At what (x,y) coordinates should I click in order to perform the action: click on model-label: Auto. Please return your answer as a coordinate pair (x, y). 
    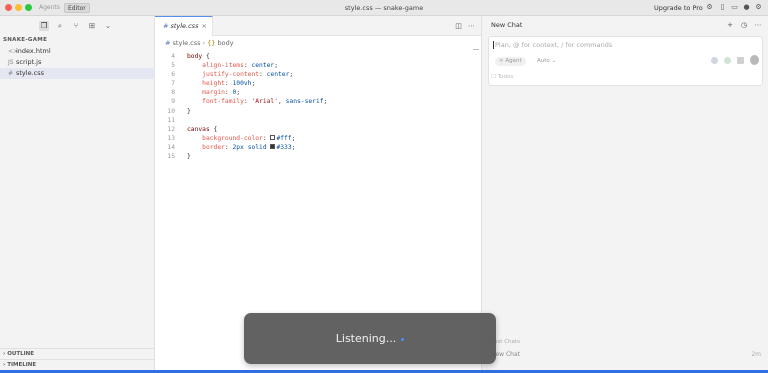
    Looking at the image, I should click on (543, 61).